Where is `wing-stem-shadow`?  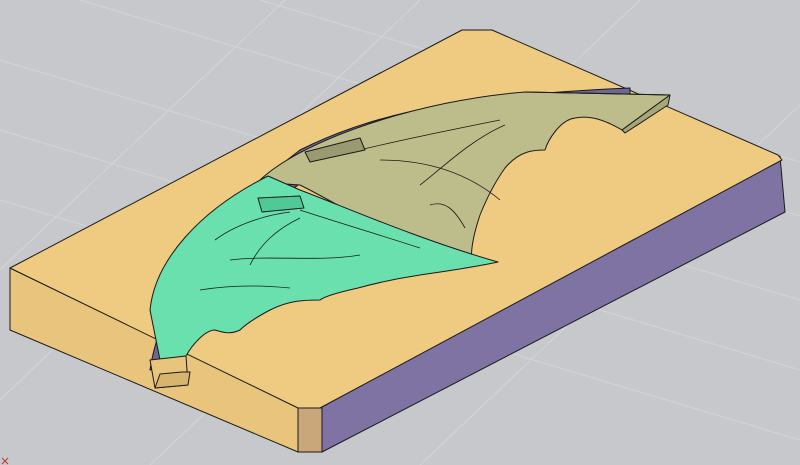 wing-stem-shadow is located at coordinates (172, 380).